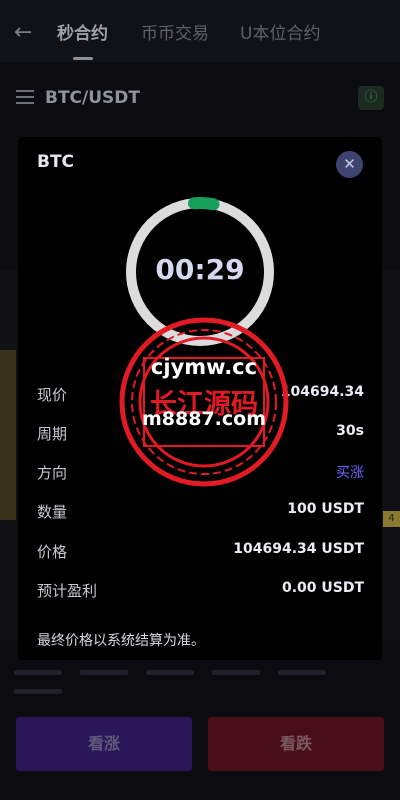 The height and width of the screenshot is (800, 400). Describe the element at coordinates (371, 98) in the screenshot. I see `info-icon: ⓘ` at that location.